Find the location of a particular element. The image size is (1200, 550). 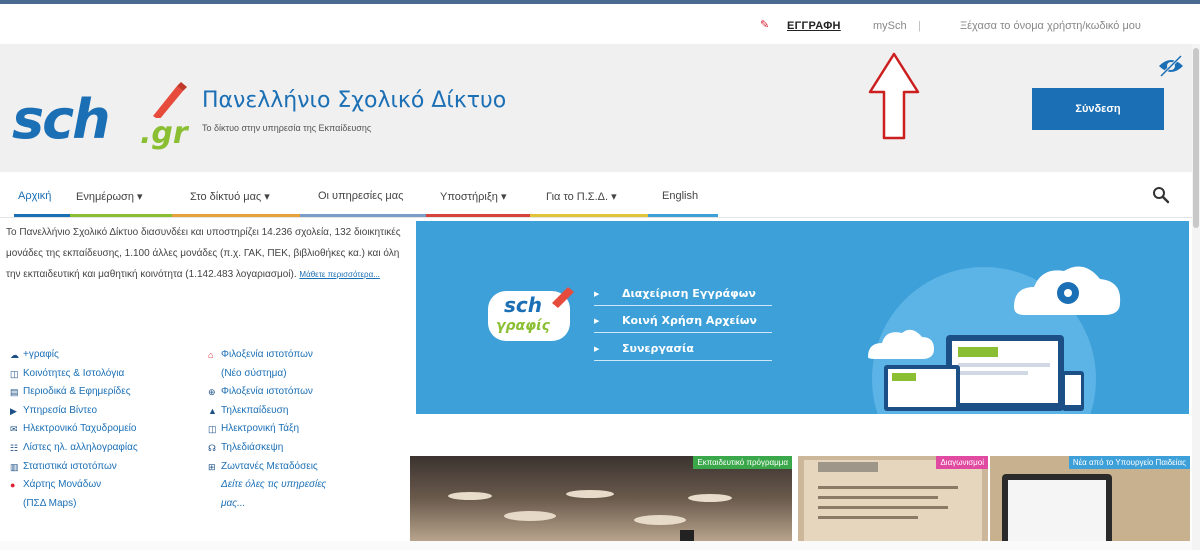

register-link: ΕΓΓΡΑΦΗ is located at coordinates (814, 26).